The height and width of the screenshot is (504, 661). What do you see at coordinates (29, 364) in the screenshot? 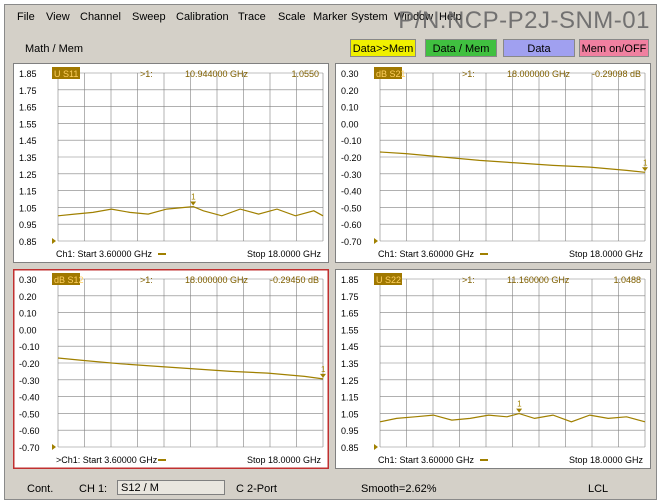
I see `y-tick-label: -0.20` at bounding box center [29, 364].